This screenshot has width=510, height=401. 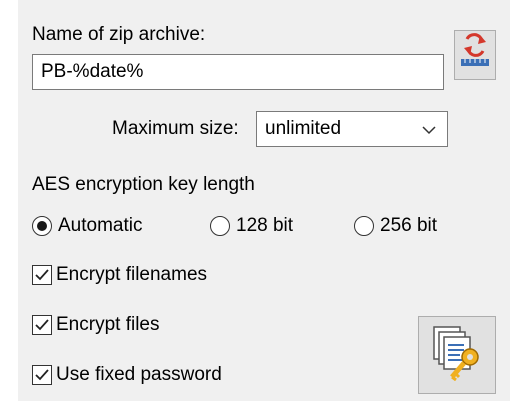 What do you see at coordinates (143, 184) in the screenshot?
I see `aes-key-length-label: AES encryption key length` at bounding box center [143, 184].